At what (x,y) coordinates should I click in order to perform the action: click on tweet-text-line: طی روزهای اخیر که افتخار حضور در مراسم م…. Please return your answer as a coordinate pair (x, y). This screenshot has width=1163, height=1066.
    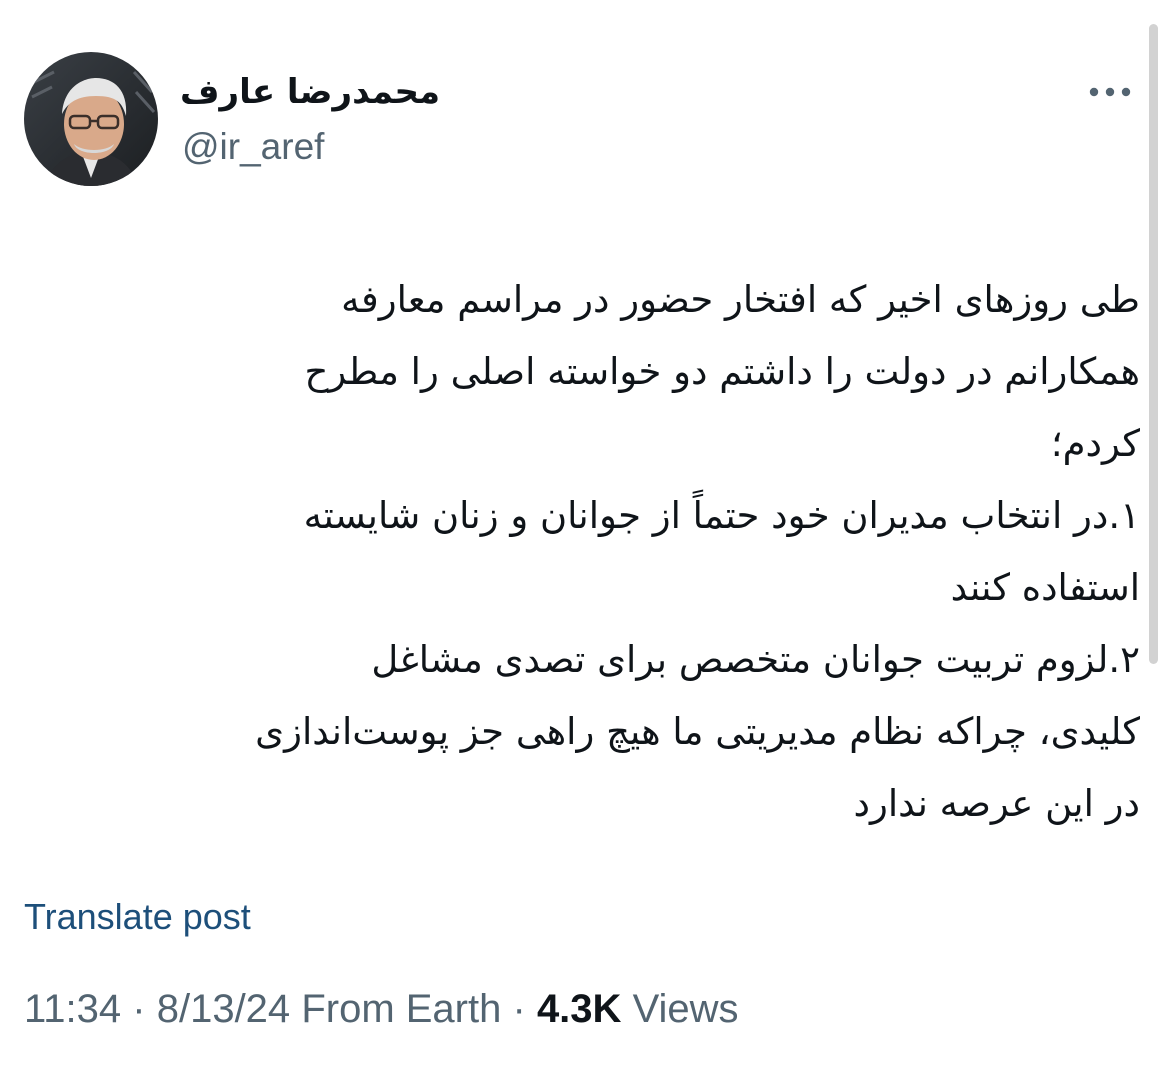
    Looking at the image, I should click on (740, 299).